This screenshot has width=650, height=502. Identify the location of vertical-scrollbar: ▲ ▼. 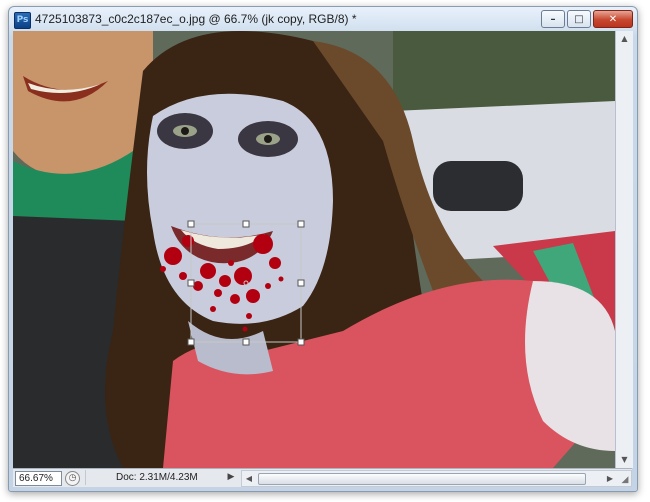
(624, 249).